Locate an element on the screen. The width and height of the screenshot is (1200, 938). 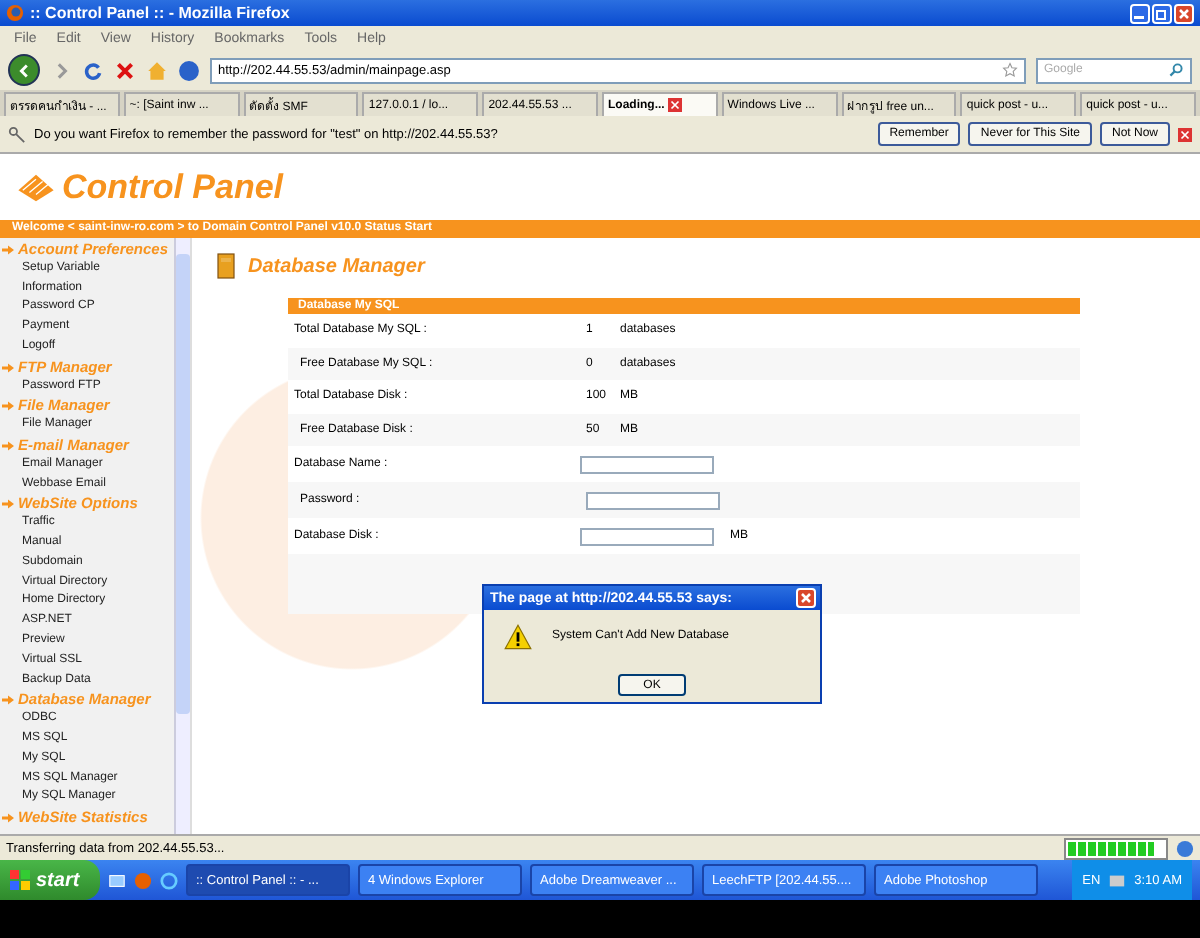
close-button is located at coordinates (1184, 13).